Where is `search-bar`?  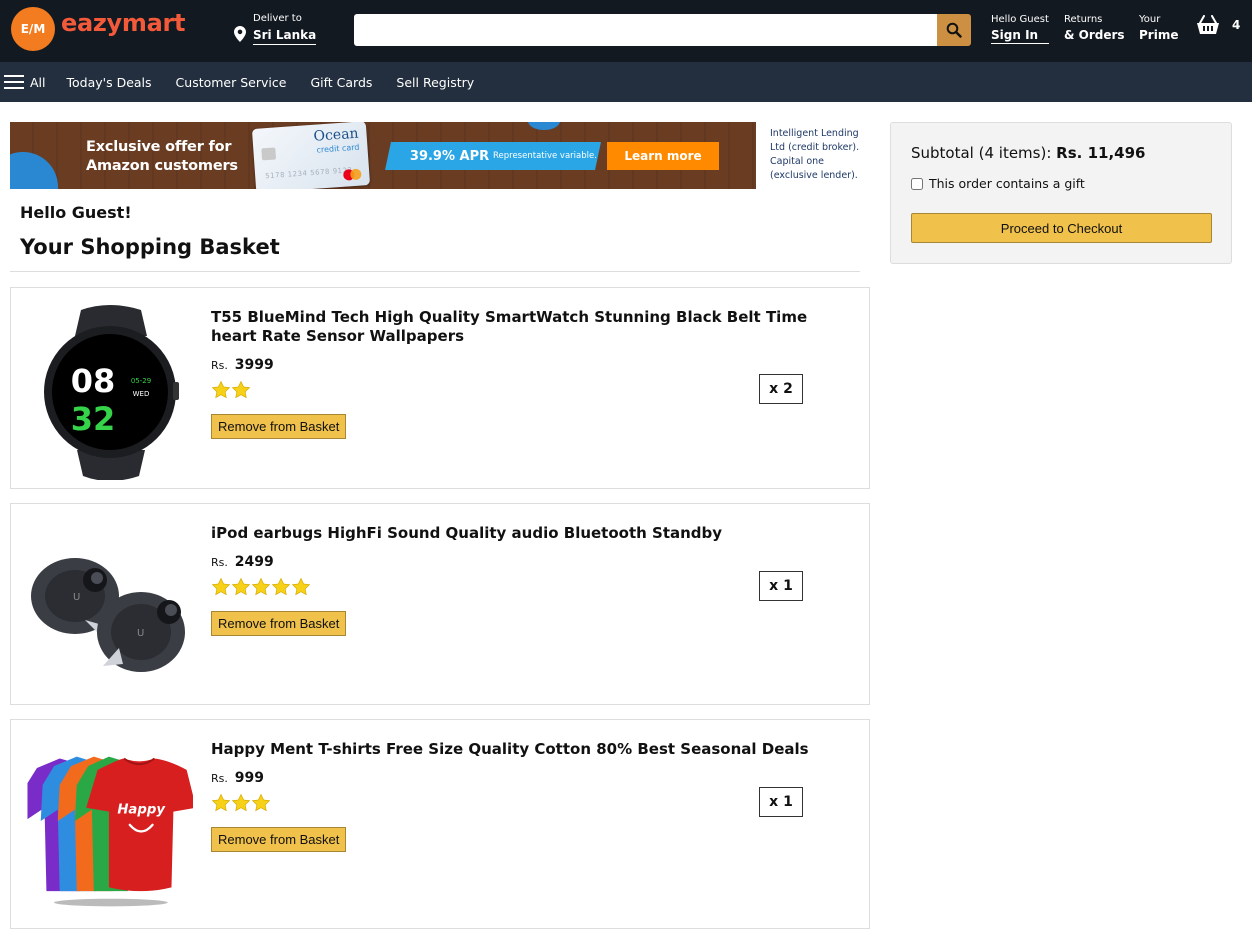
search-bar is located at coordinates (662, 30).